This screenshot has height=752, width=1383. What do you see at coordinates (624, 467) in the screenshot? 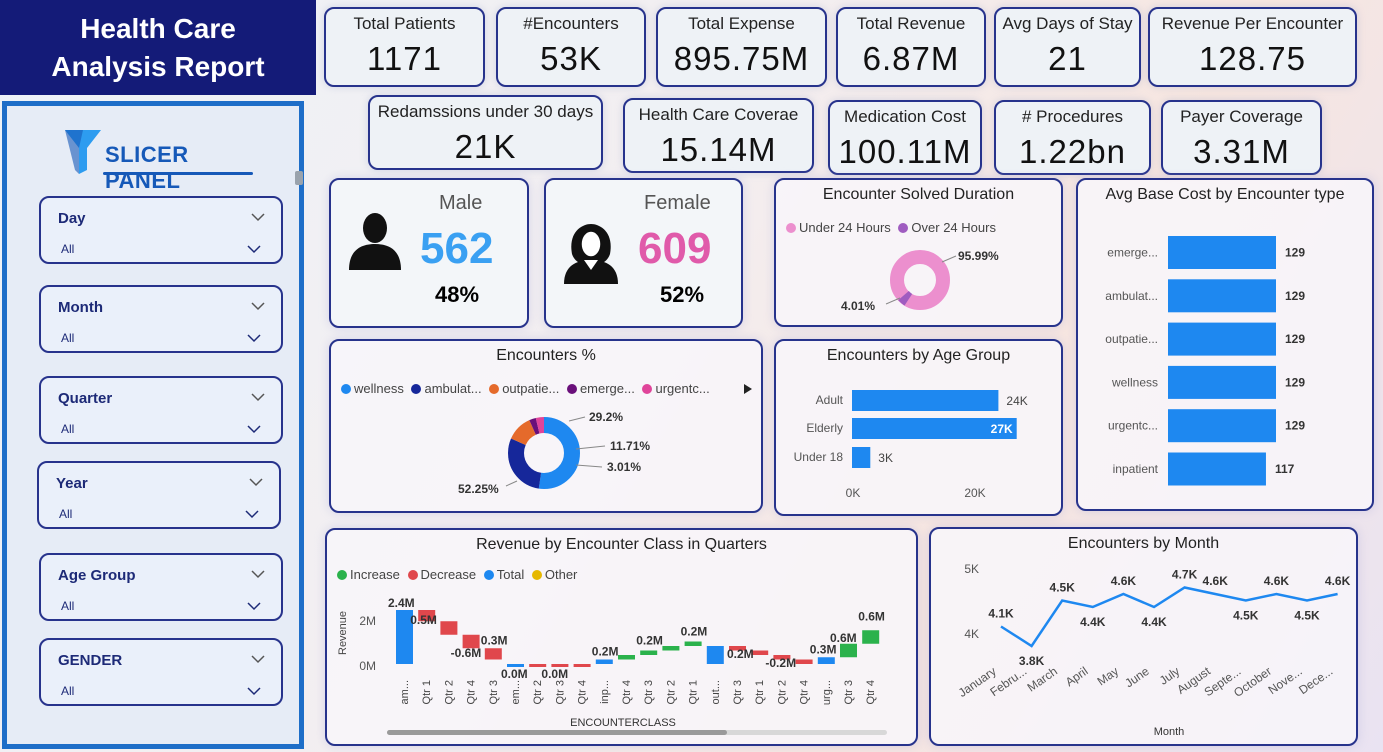
I see `data-label: 3.01%` at bounding box center [624, 467].